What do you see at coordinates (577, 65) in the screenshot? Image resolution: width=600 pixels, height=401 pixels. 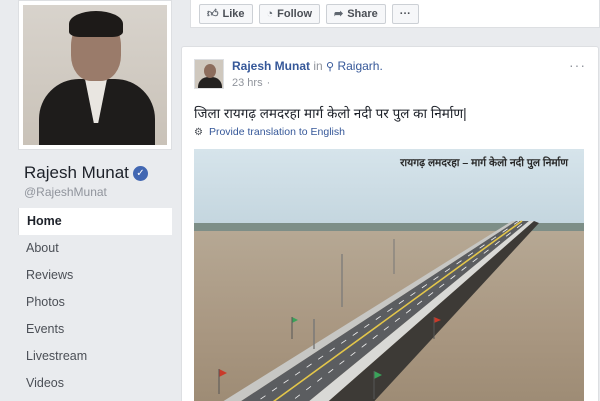 I see `post-options-menu: ···` at bounding box center [577, 65].